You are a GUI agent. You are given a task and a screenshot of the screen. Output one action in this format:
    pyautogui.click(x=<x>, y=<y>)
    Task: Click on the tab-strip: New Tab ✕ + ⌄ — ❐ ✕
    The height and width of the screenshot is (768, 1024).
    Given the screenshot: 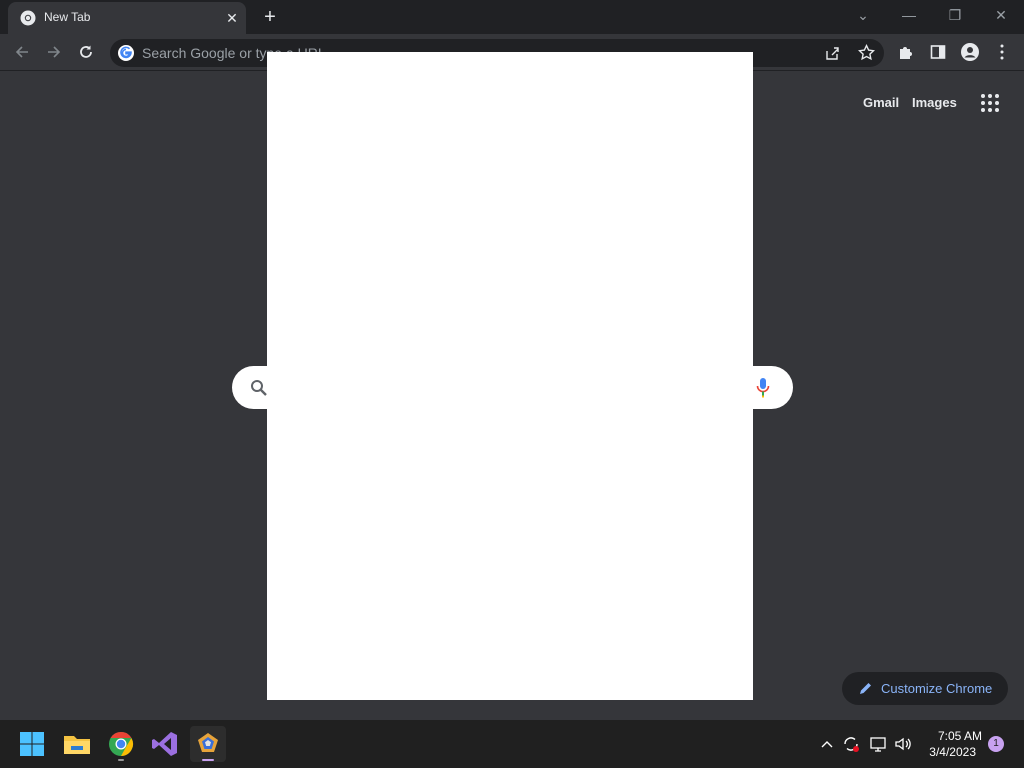 What is the action you would take?
    pyautogui.click(x=512, y=17)
    